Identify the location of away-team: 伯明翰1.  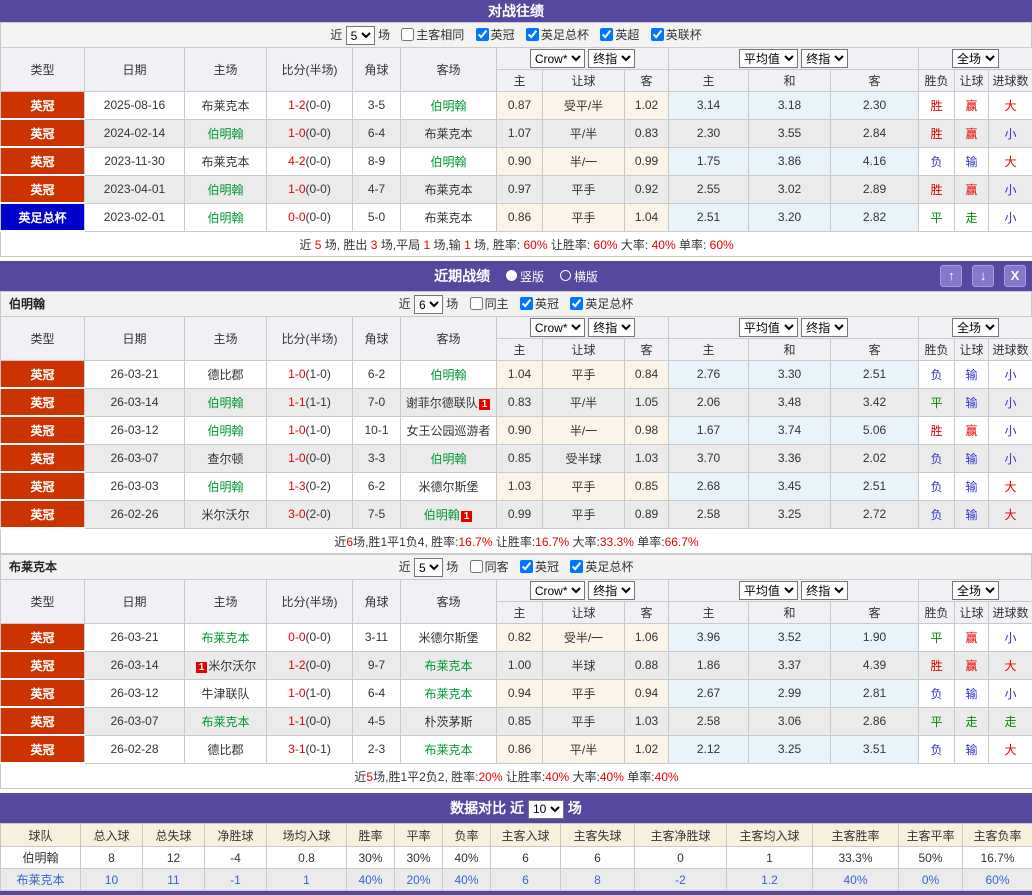
(449, 514).